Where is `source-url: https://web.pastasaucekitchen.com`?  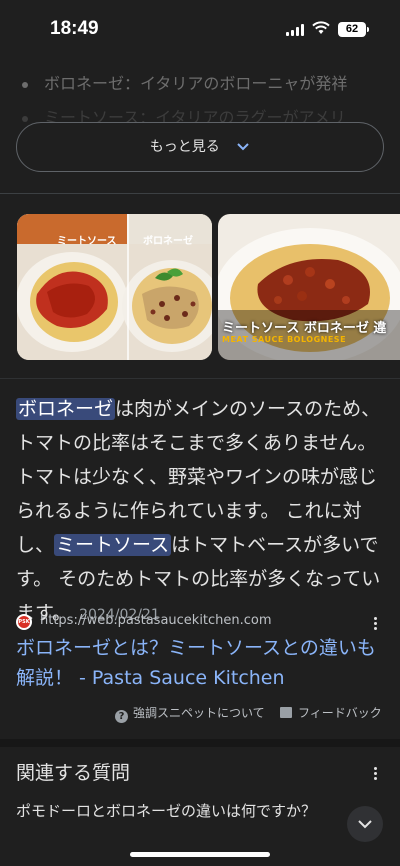 source-url: https://web.pastasaucekitchen.com is located at coordinates (156, 620).